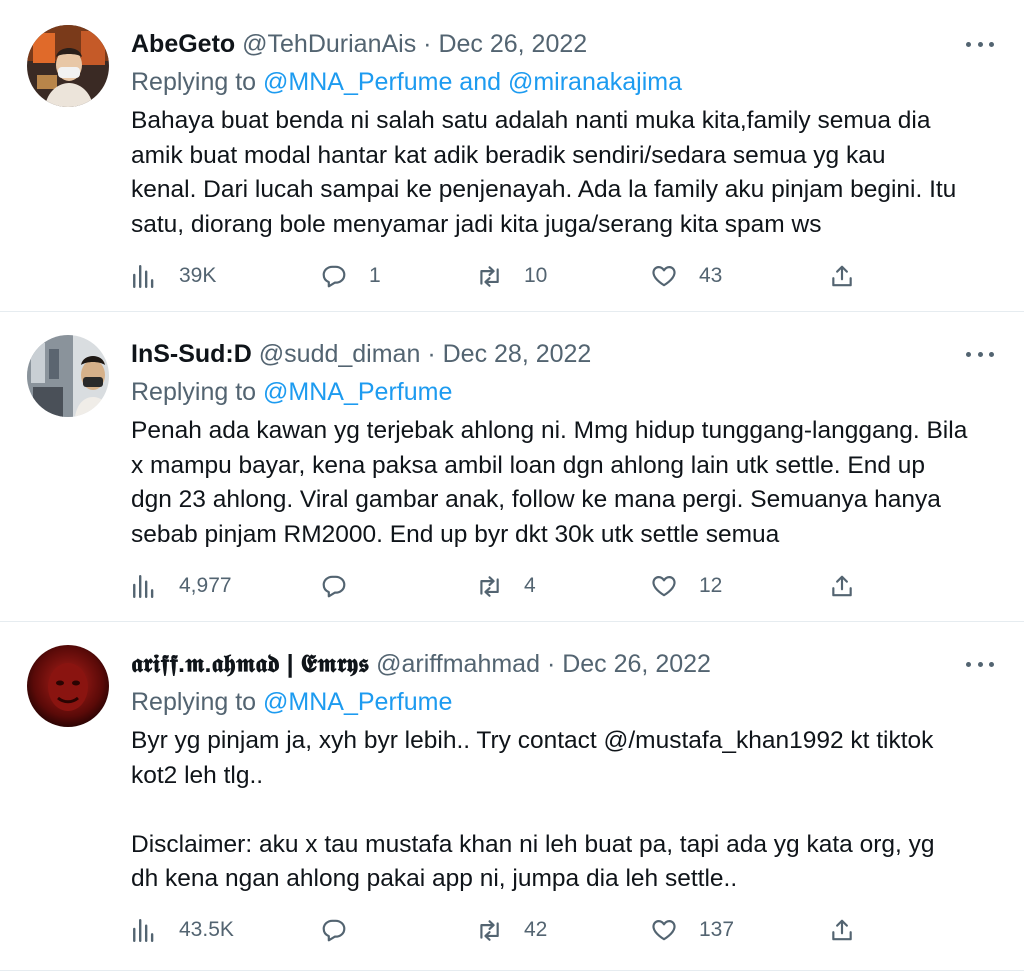 The height and width of the screenshot is (971, 1024). What do you see at coordinates (536, 929) in the screenshot?
I see `retweet-count: 42` at bounding box center [536, 929].